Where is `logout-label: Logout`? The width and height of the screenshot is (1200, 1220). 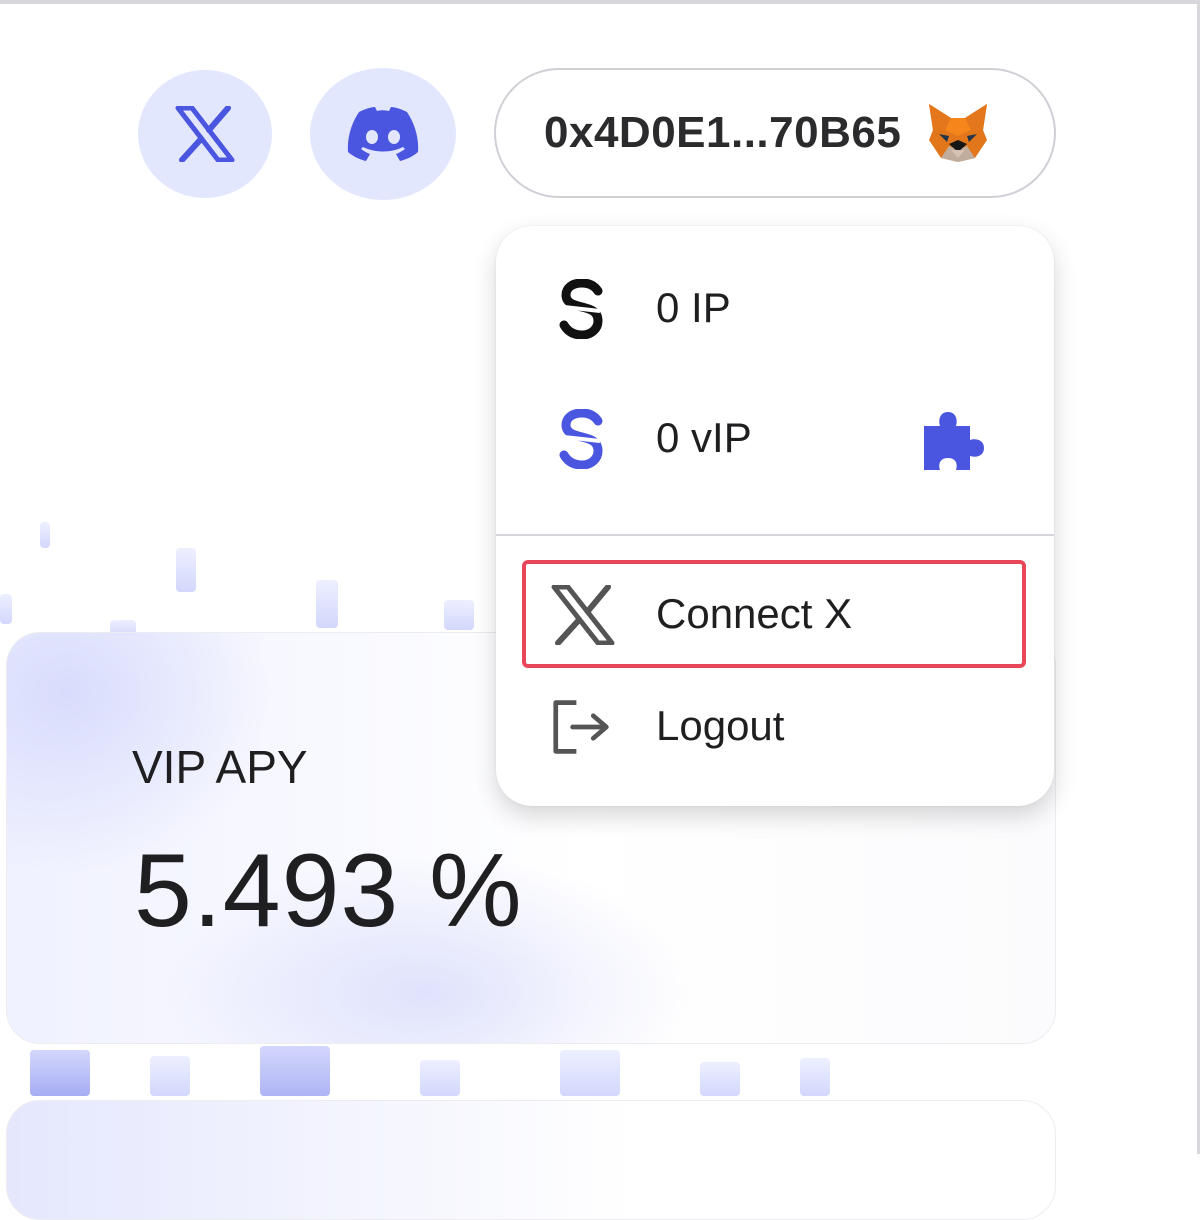
logout-label: Logout is located at coordinates (720, 725).